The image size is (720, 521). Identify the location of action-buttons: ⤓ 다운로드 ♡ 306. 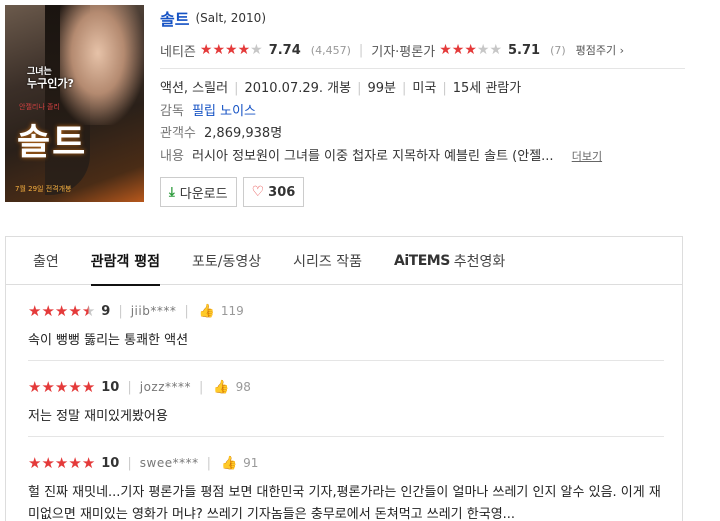
(232, 192).